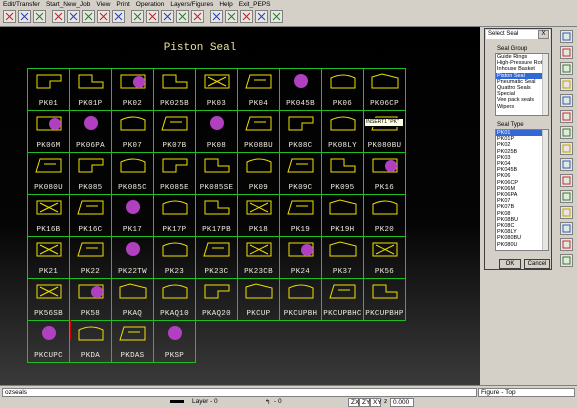 The width and height of the screenshot is (577, 408). I want to click on folder-open-icon, so click(566, 52).